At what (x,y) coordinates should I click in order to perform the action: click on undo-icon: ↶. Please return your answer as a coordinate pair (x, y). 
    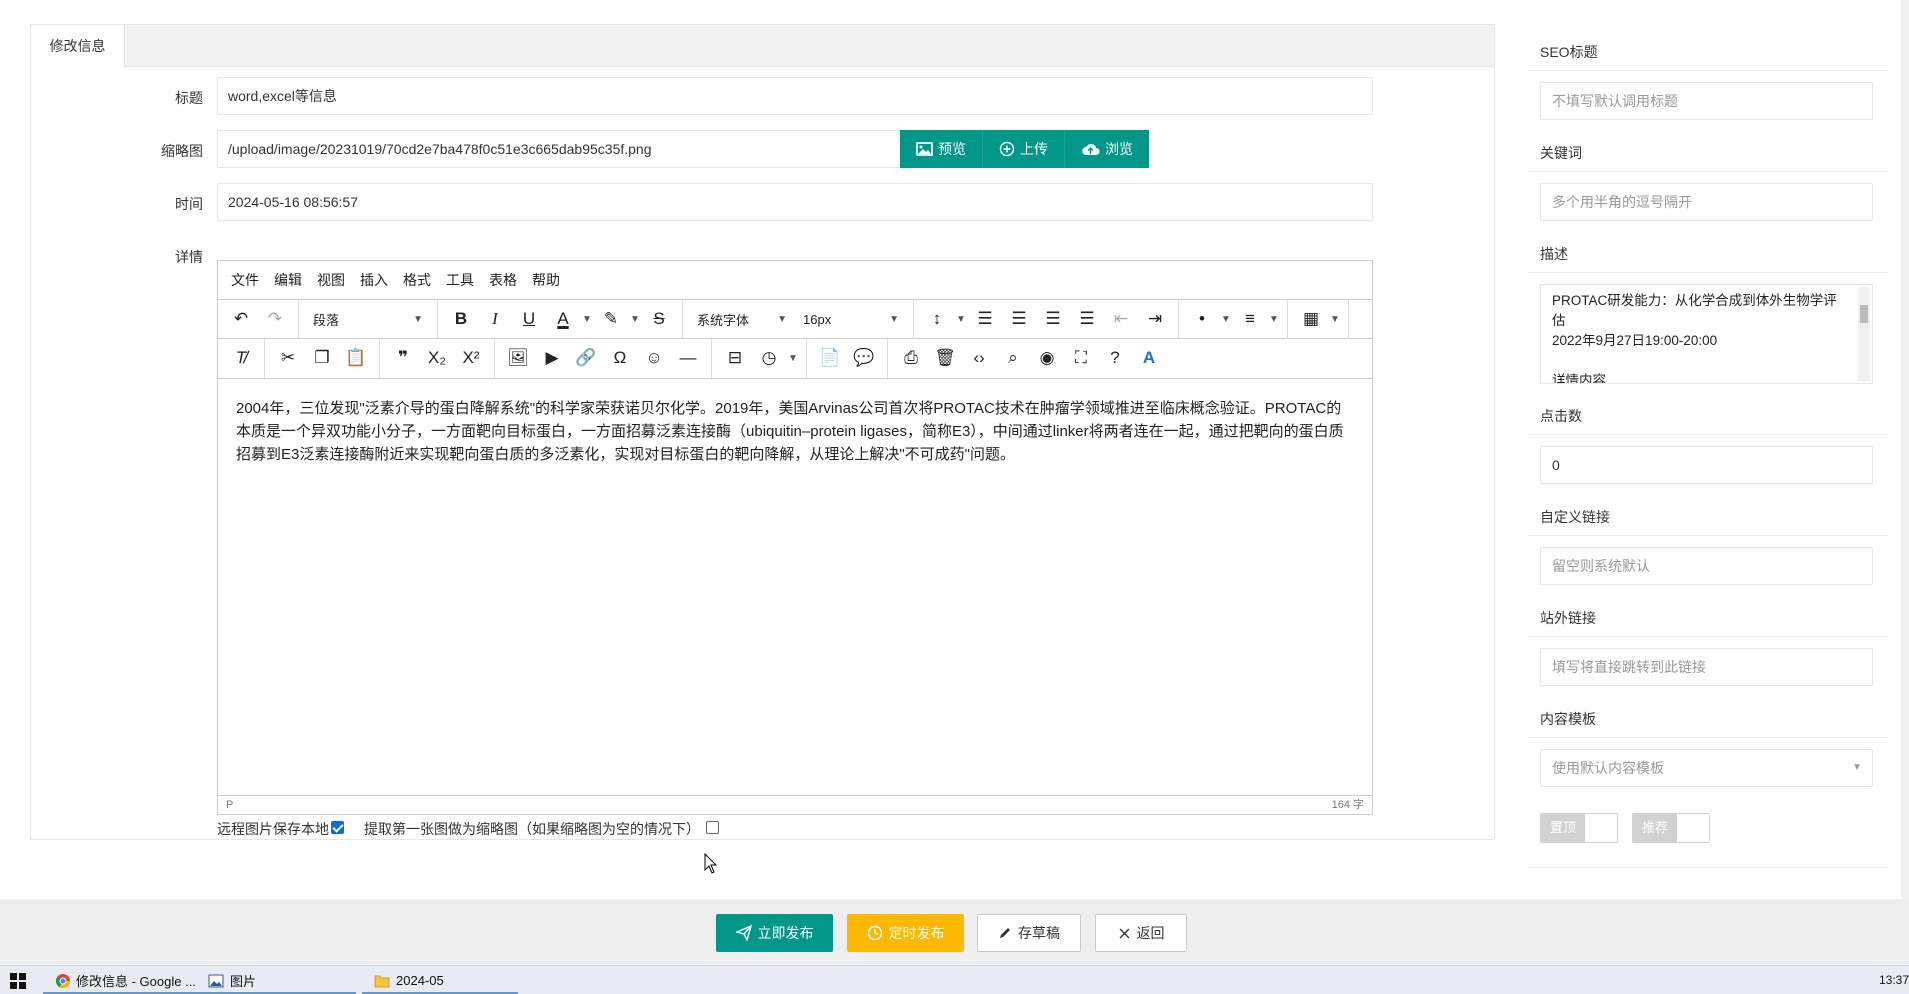
    Looking at the image, I should click on (241, 319).